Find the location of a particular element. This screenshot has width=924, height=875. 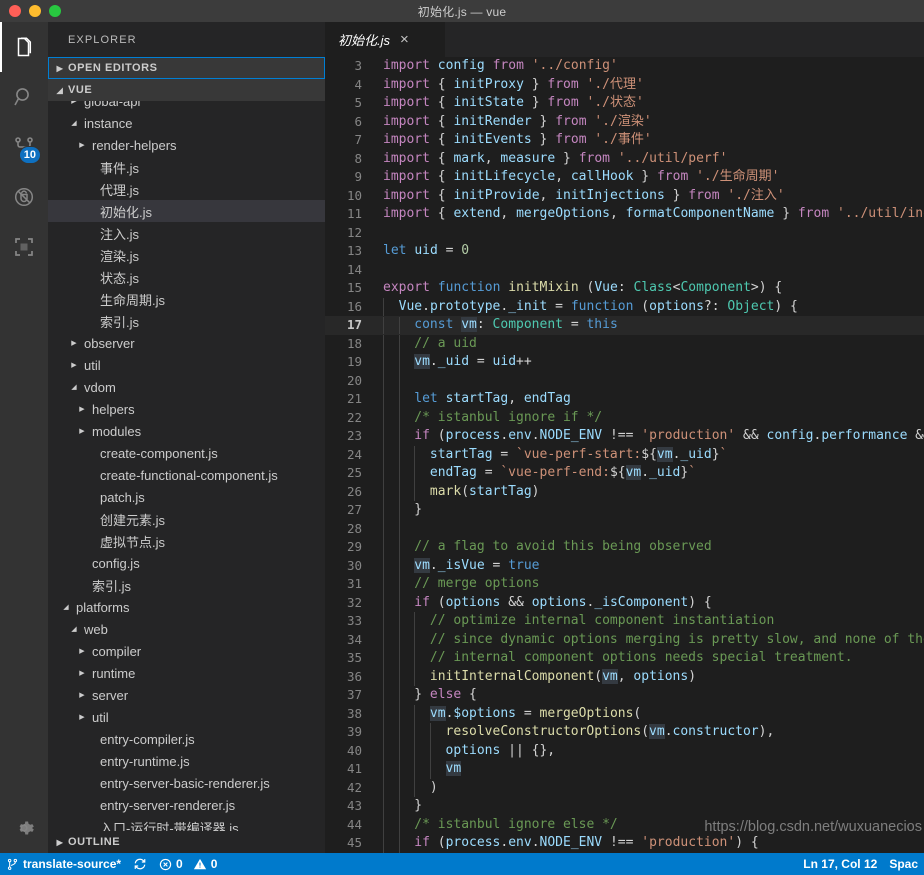

tree-folder: ◢ instance is located at coordinates (186, 123).